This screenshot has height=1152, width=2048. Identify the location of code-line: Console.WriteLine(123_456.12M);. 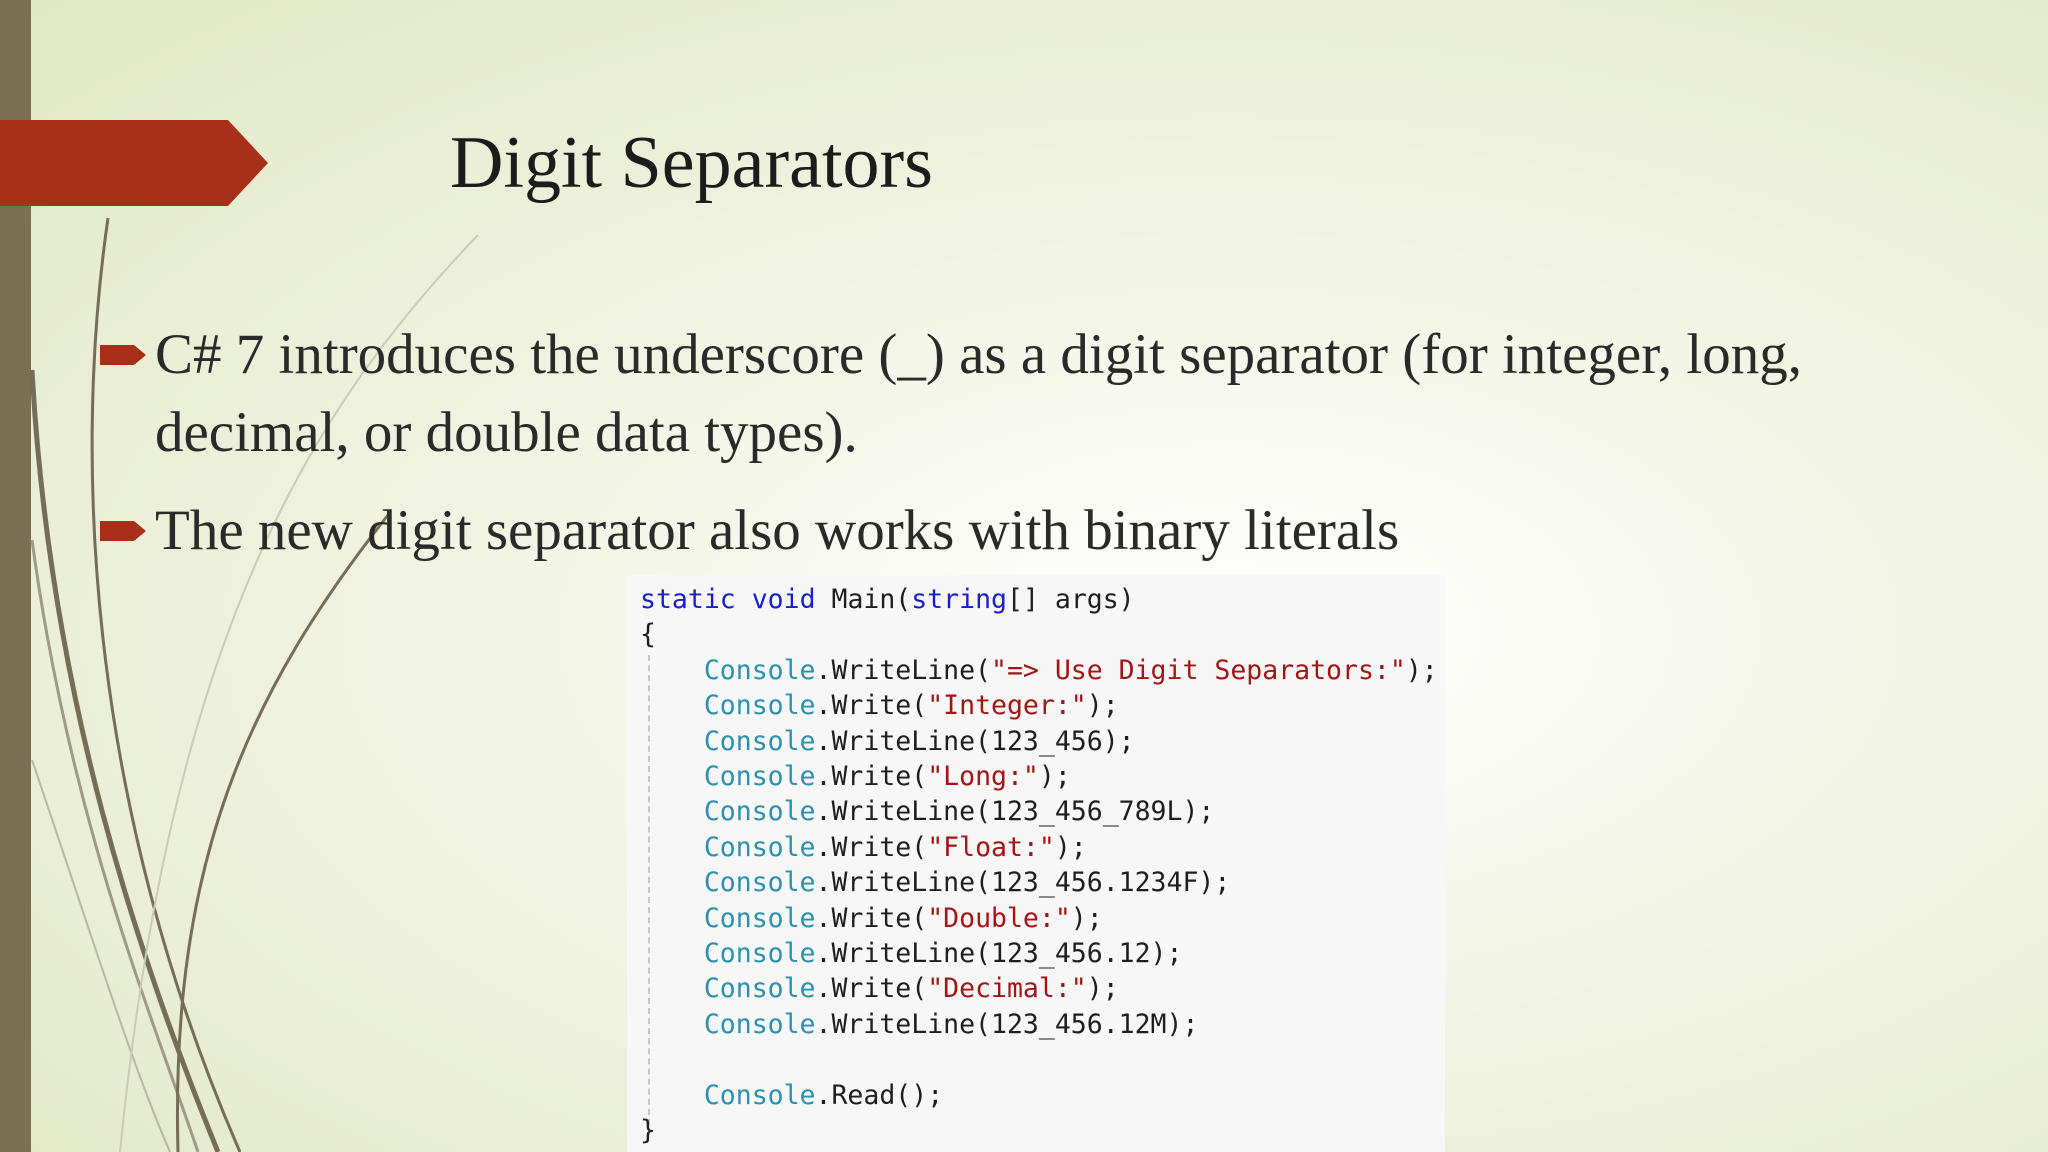
(1039, 1024).